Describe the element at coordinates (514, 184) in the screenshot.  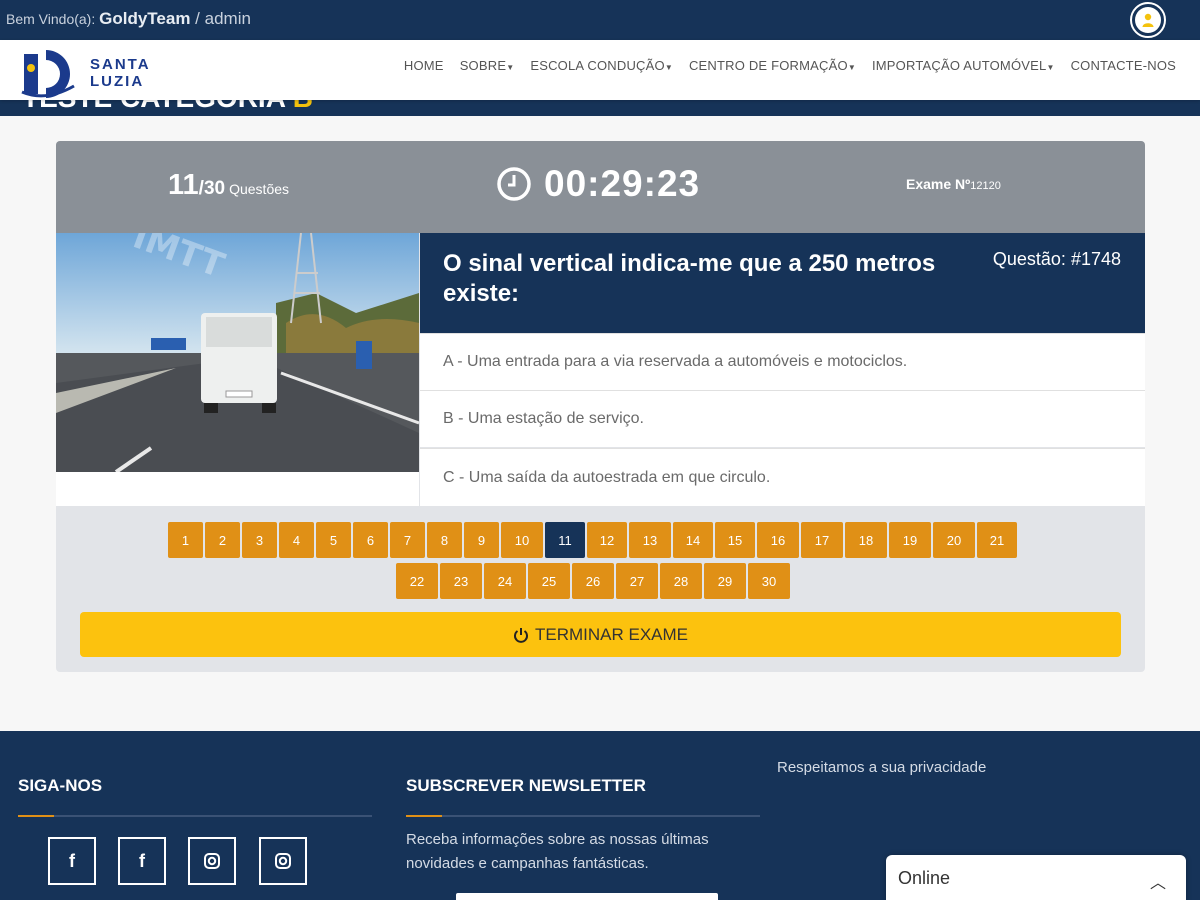
I see `clock-icon` at that location.